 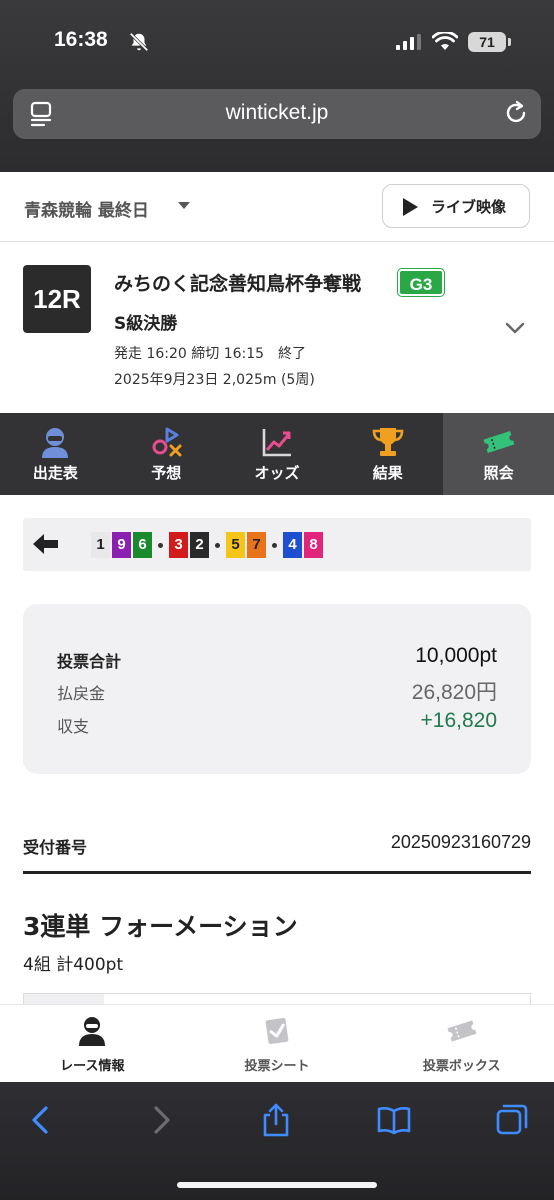 I want to click on total-label: 投票合計, so click(x=89, y=661).